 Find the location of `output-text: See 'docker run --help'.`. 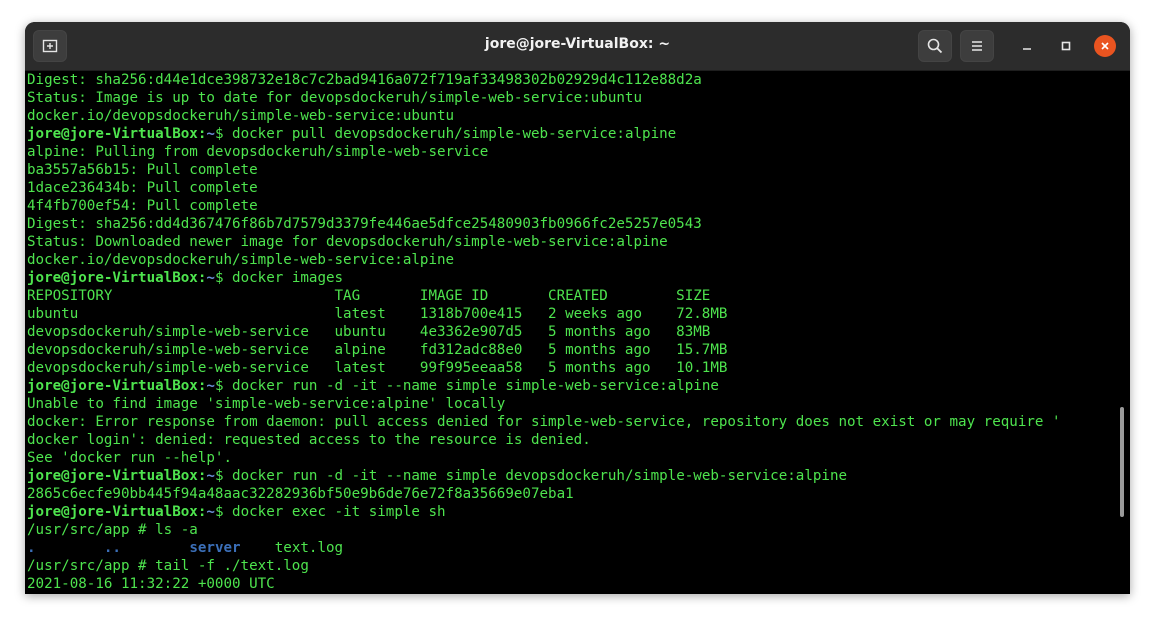

output-text: See 'docker run --help'. is located at coordinates (129, 458).